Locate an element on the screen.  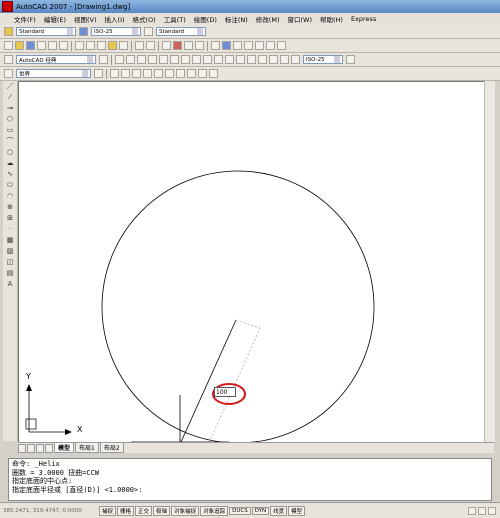
print-preview-icon is located at coordinates (52, 45).